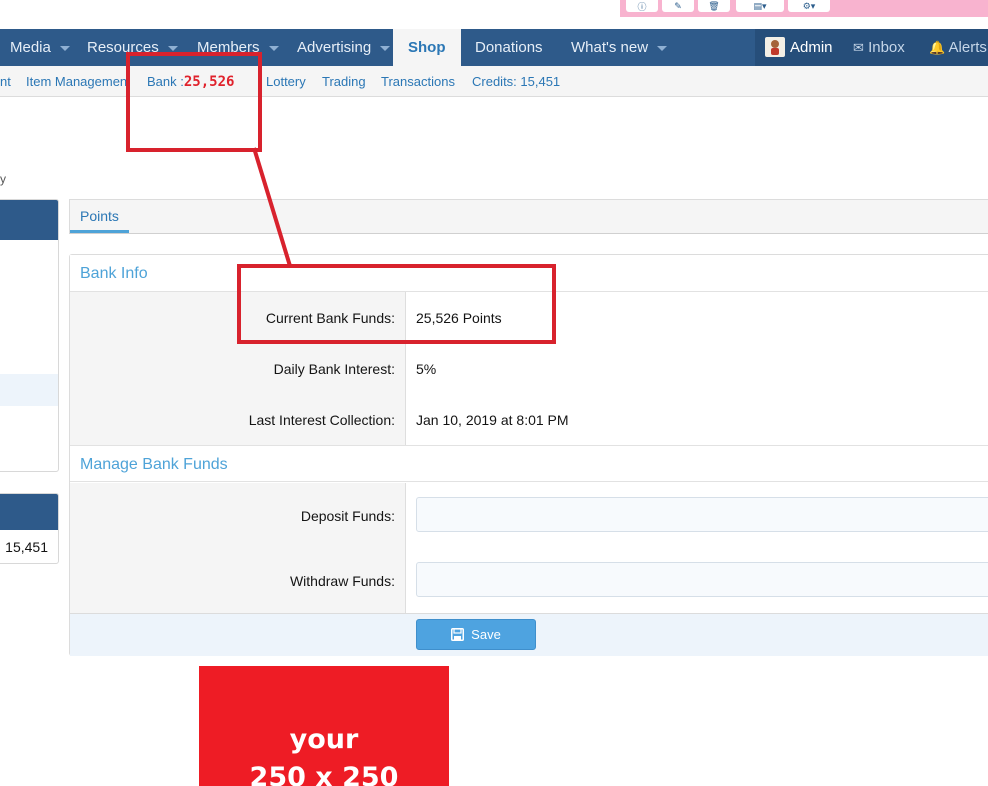 Image resolution: width=988 pixels, height=786 pixels. Describe the element at coordinates (344, 81) in the screenshot. I see `subnav-item-trading: Trading` at that location.